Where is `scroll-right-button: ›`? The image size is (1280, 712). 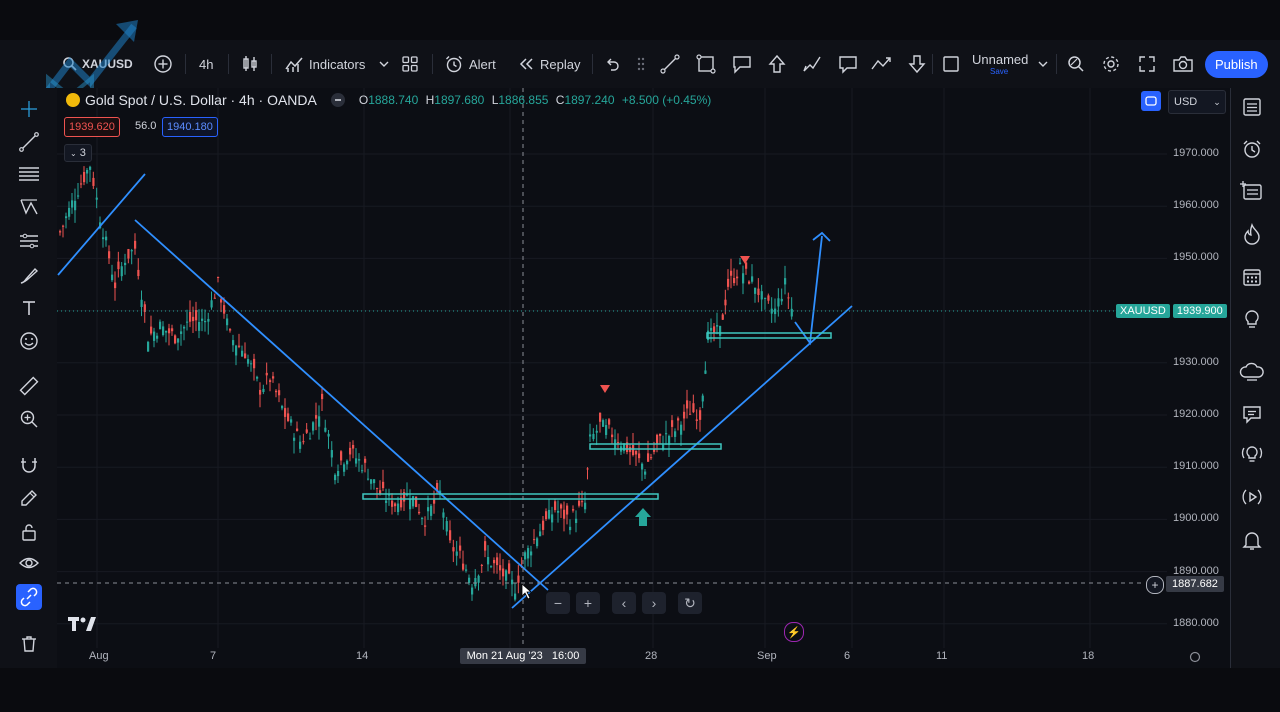
scroll-right-button: › is located at coordinates (654, 603).